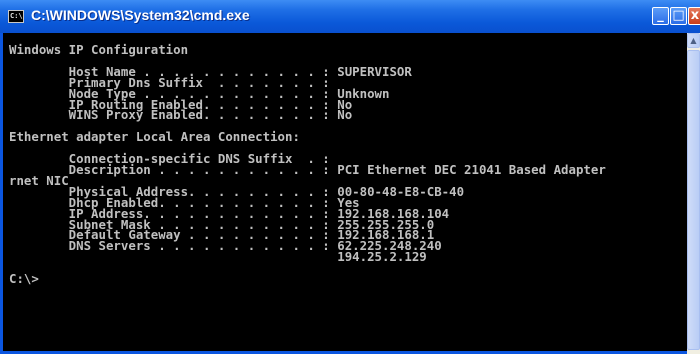  I want to click on scrollbar-thumb, so click(693, 200).